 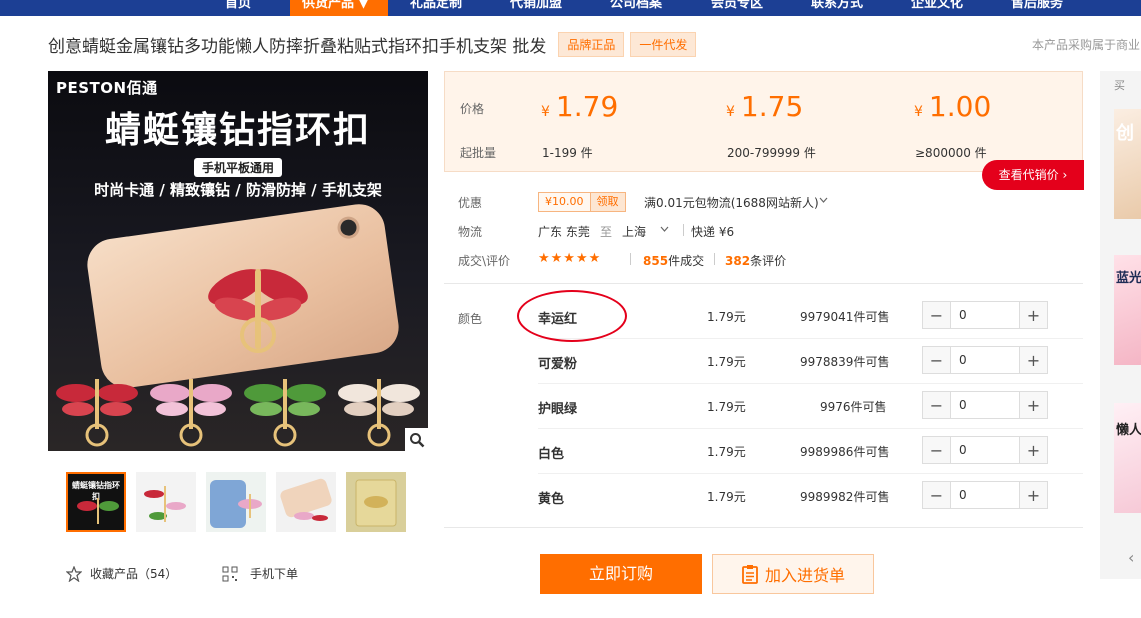 What do you see at coordinates (436, 8) in the screenshot?
I see `nav-item-gifts: 礼品定制` at bounding box center [436, 8].